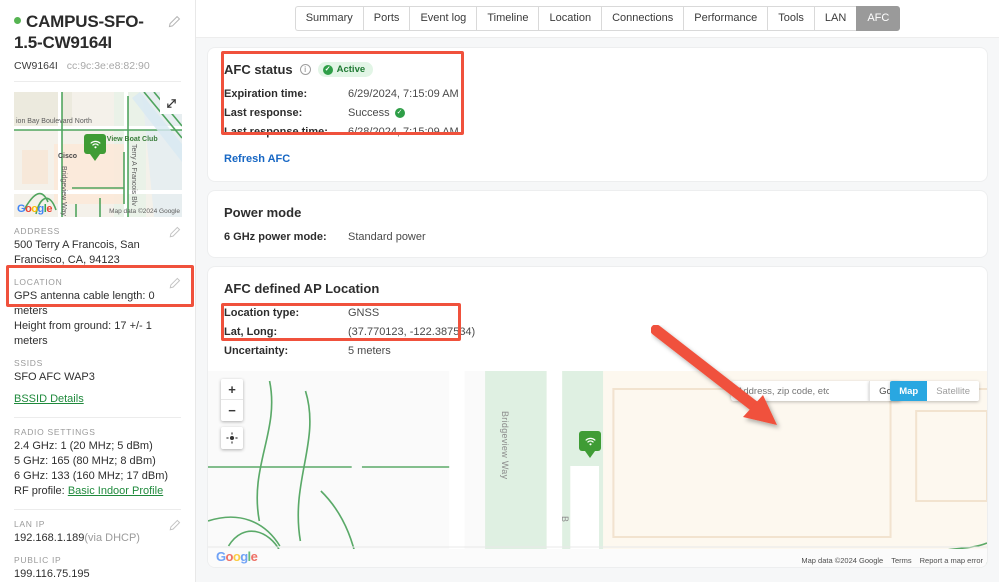  What do you see at coordinates (38, 282) in the screenshot?
I see `field-location-label: LOCATION` at bounding box center [38, 282].